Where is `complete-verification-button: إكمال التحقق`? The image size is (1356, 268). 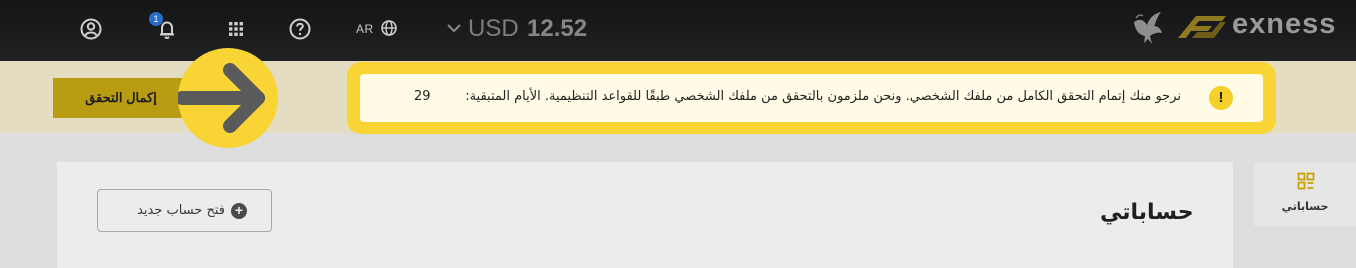 complete-verification-button: إكمال التحقق is located at coordinates (121, 98).